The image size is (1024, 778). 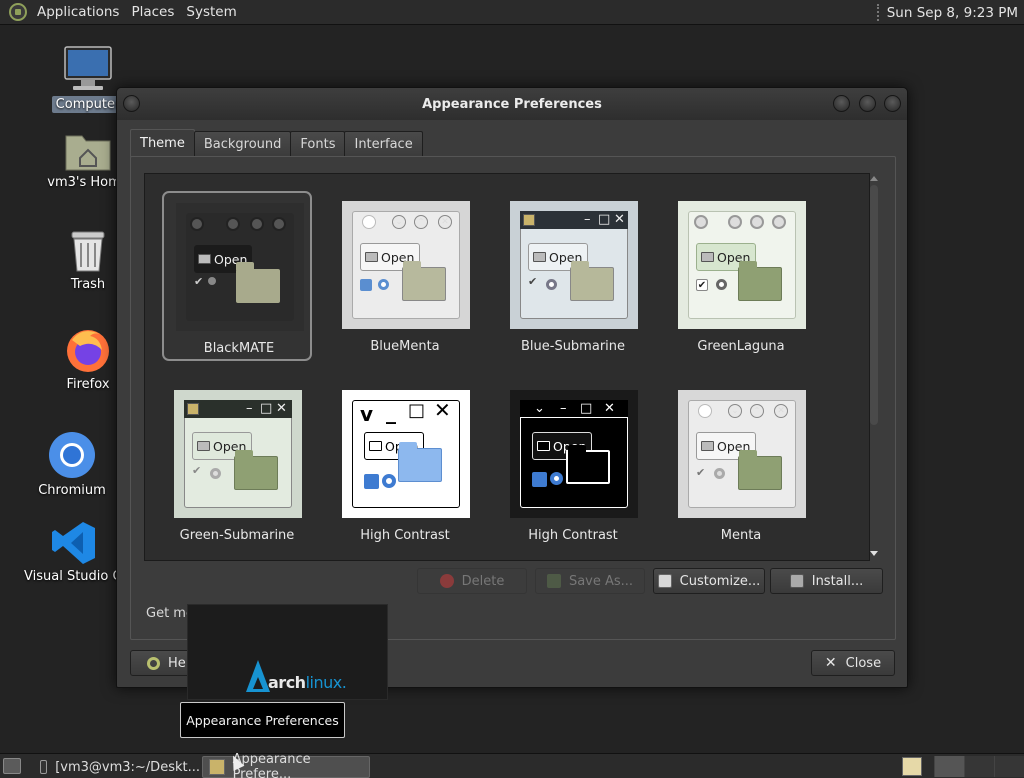 What do you see at coordinates (892, 103) in the screenshot?
I see `window-close-button` at bounding box center [892, 103].